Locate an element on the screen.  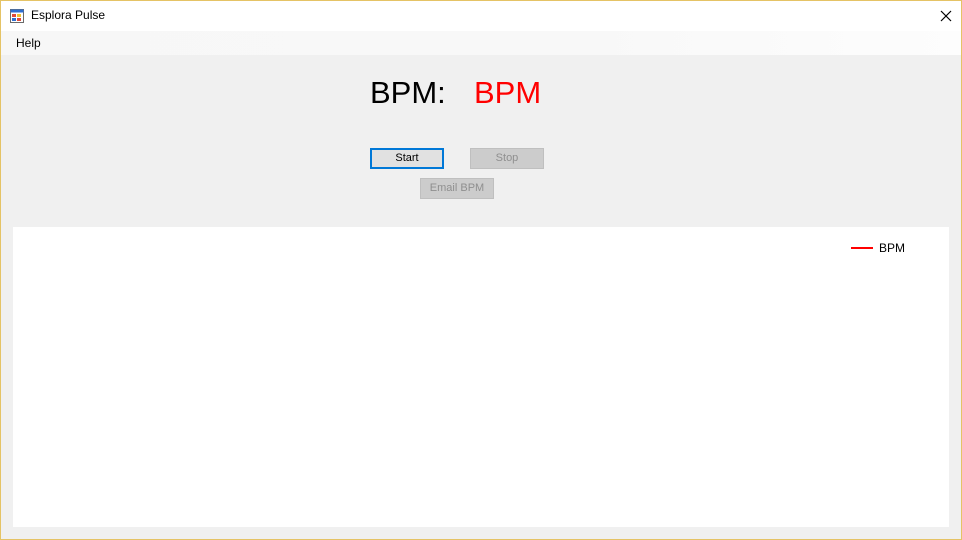
title-bar: Esplora Pulse is located at coordinates (481, 16).